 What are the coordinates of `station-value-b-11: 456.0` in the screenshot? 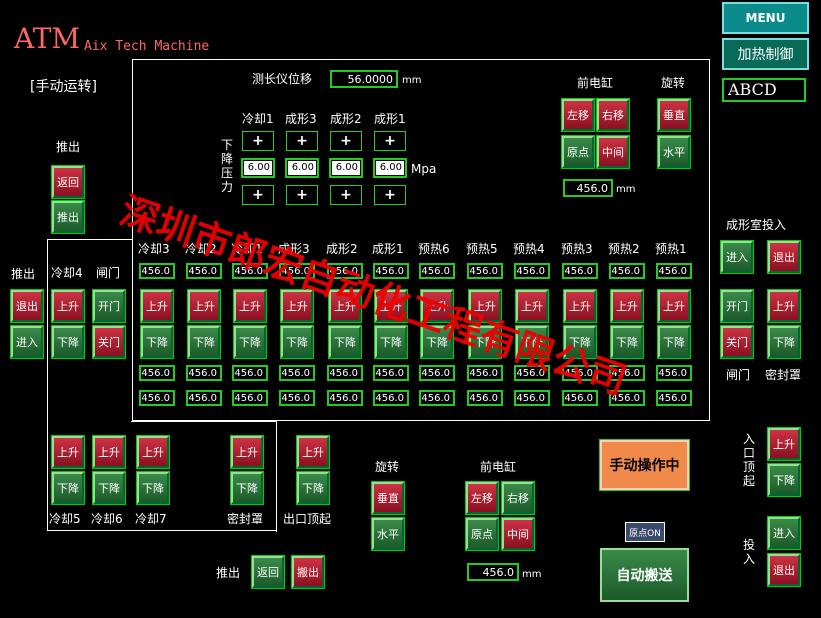 It's located at (674, 373).